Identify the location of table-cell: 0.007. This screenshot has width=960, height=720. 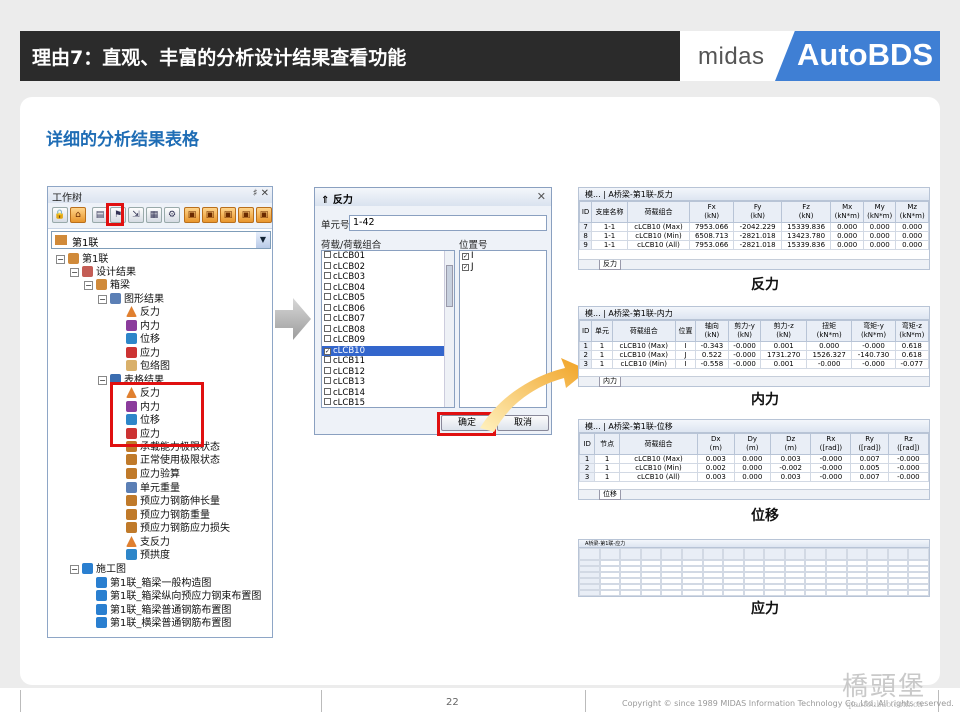
(869, 459).